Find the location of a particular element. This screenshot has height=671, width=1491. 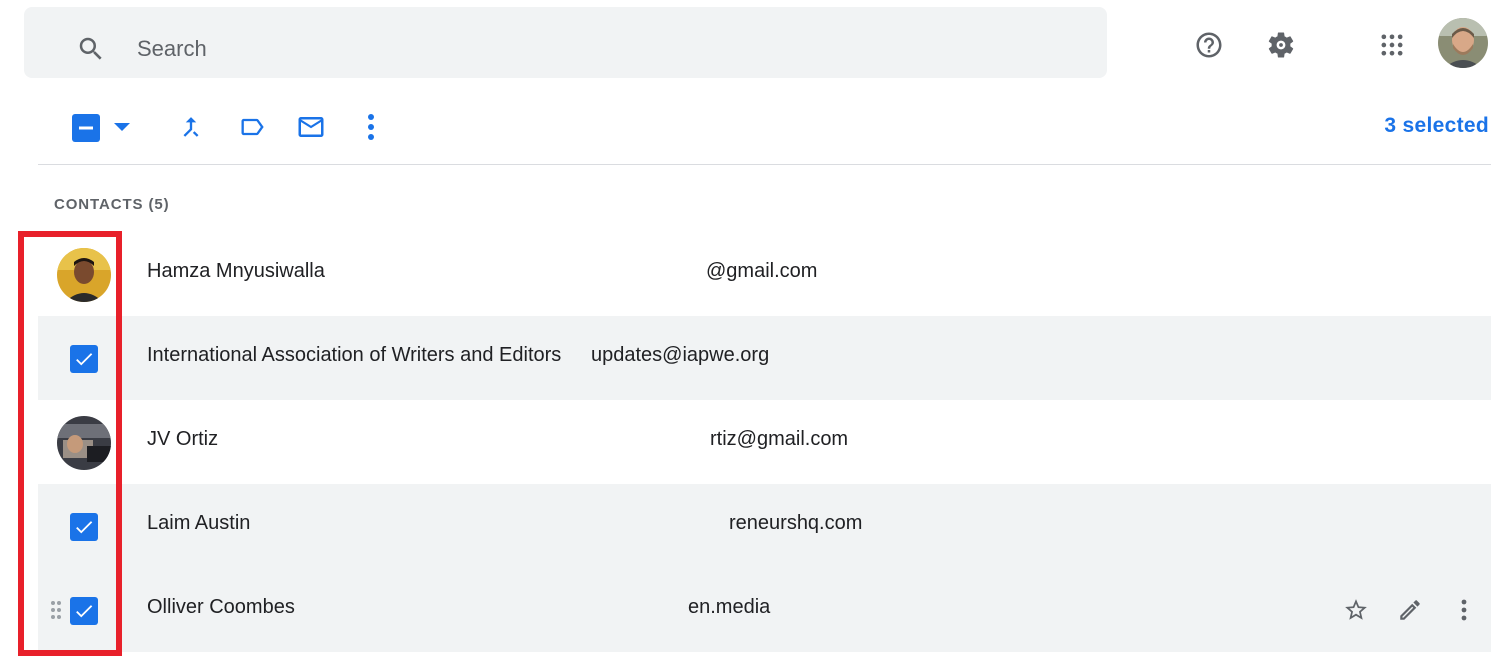

help-circle-icon is located at coordinates (1209, 45).